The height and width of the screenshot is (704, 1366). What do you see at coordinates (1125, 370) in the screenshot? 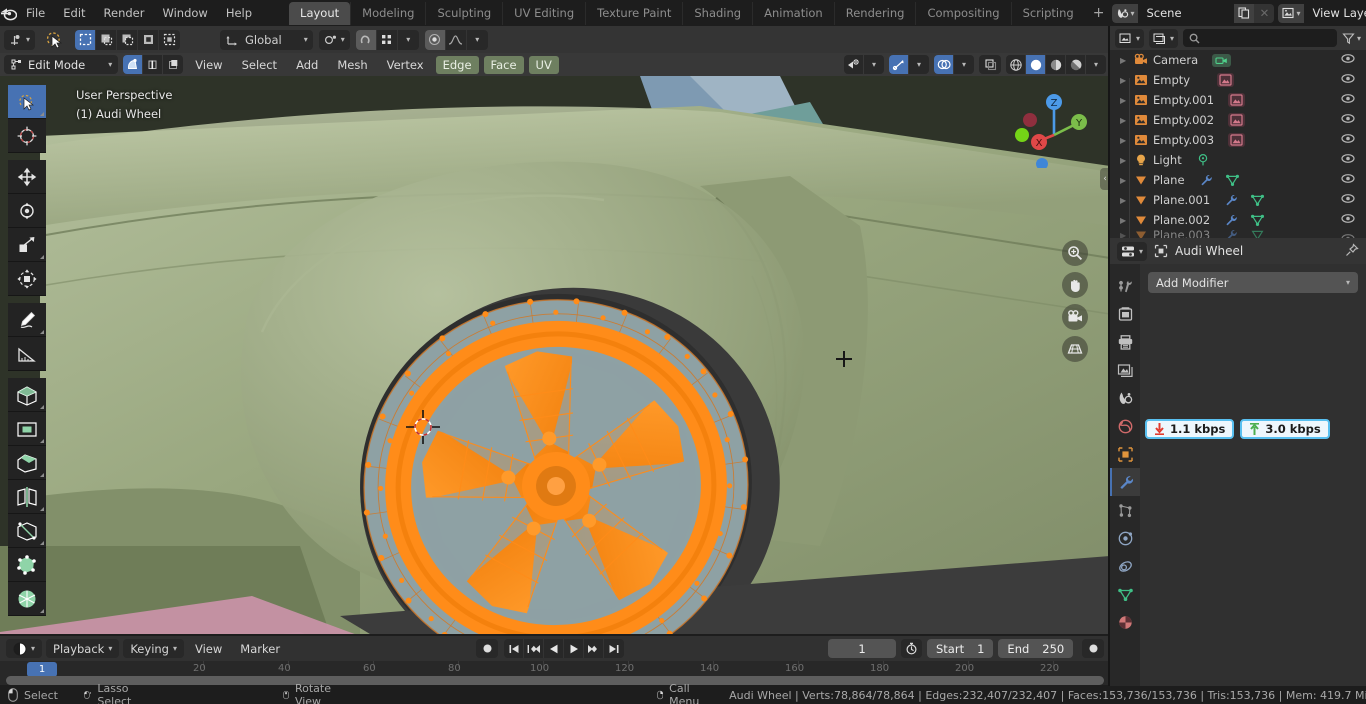
I see `properties-tab-view-layer` at bounding box center [1125, 370].